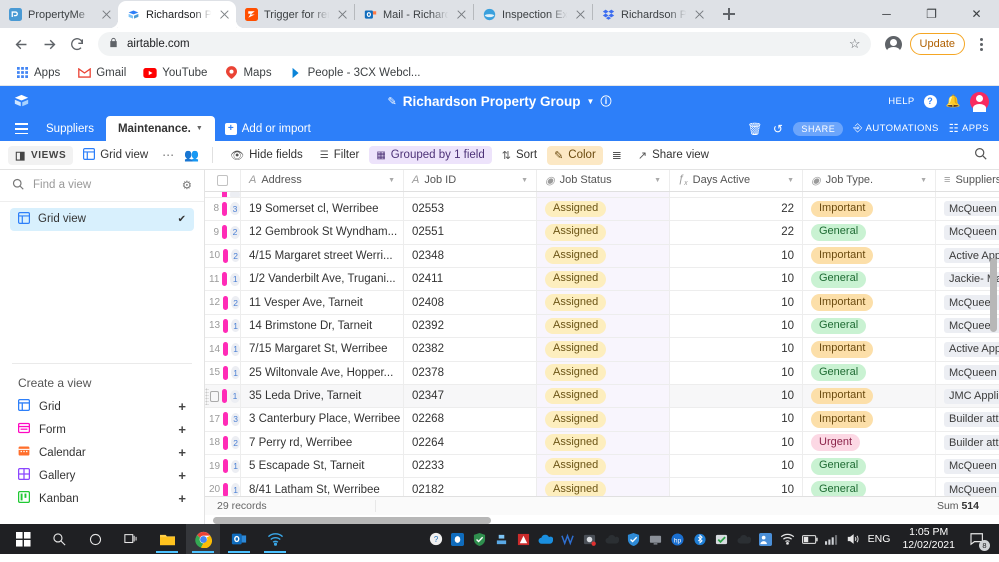 The image size is (999, 562). I want to click on cell-job-type: General, so click(869, 372).